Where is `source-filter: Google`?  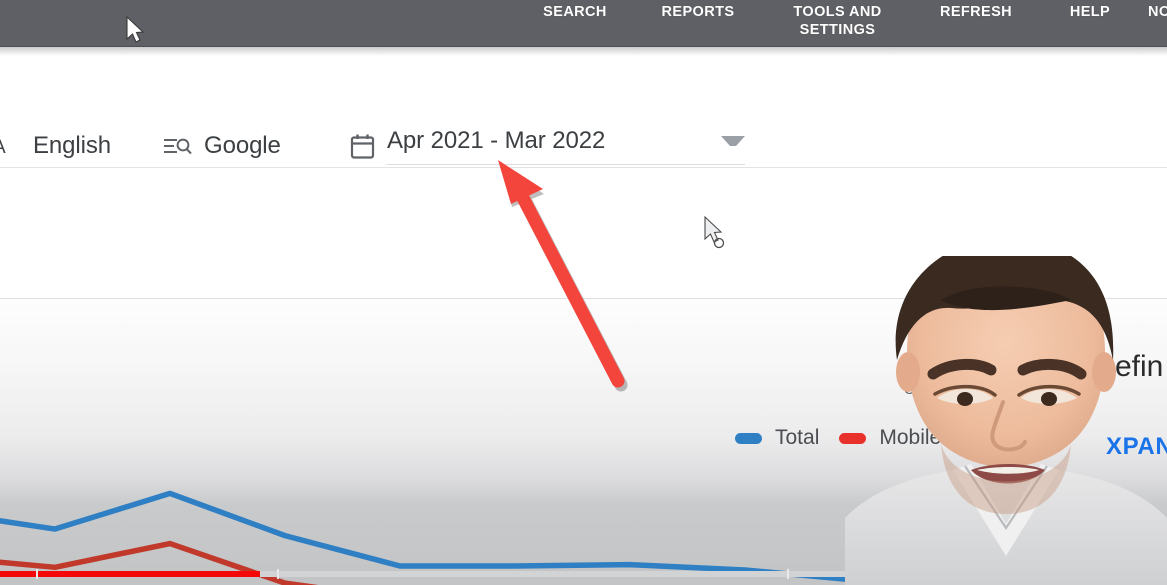 source-filter: Google is located at coordinates (222, 146).